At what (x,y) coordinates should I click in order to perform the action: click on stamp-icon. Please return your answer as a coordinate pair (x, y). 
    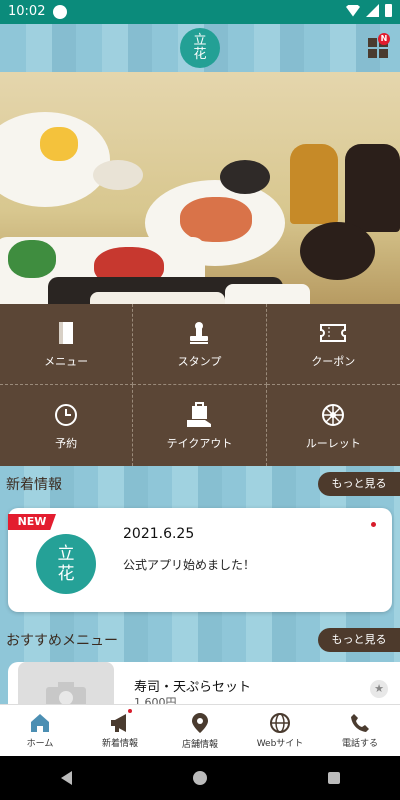
    Looking at the image, I should click on (199, 333).